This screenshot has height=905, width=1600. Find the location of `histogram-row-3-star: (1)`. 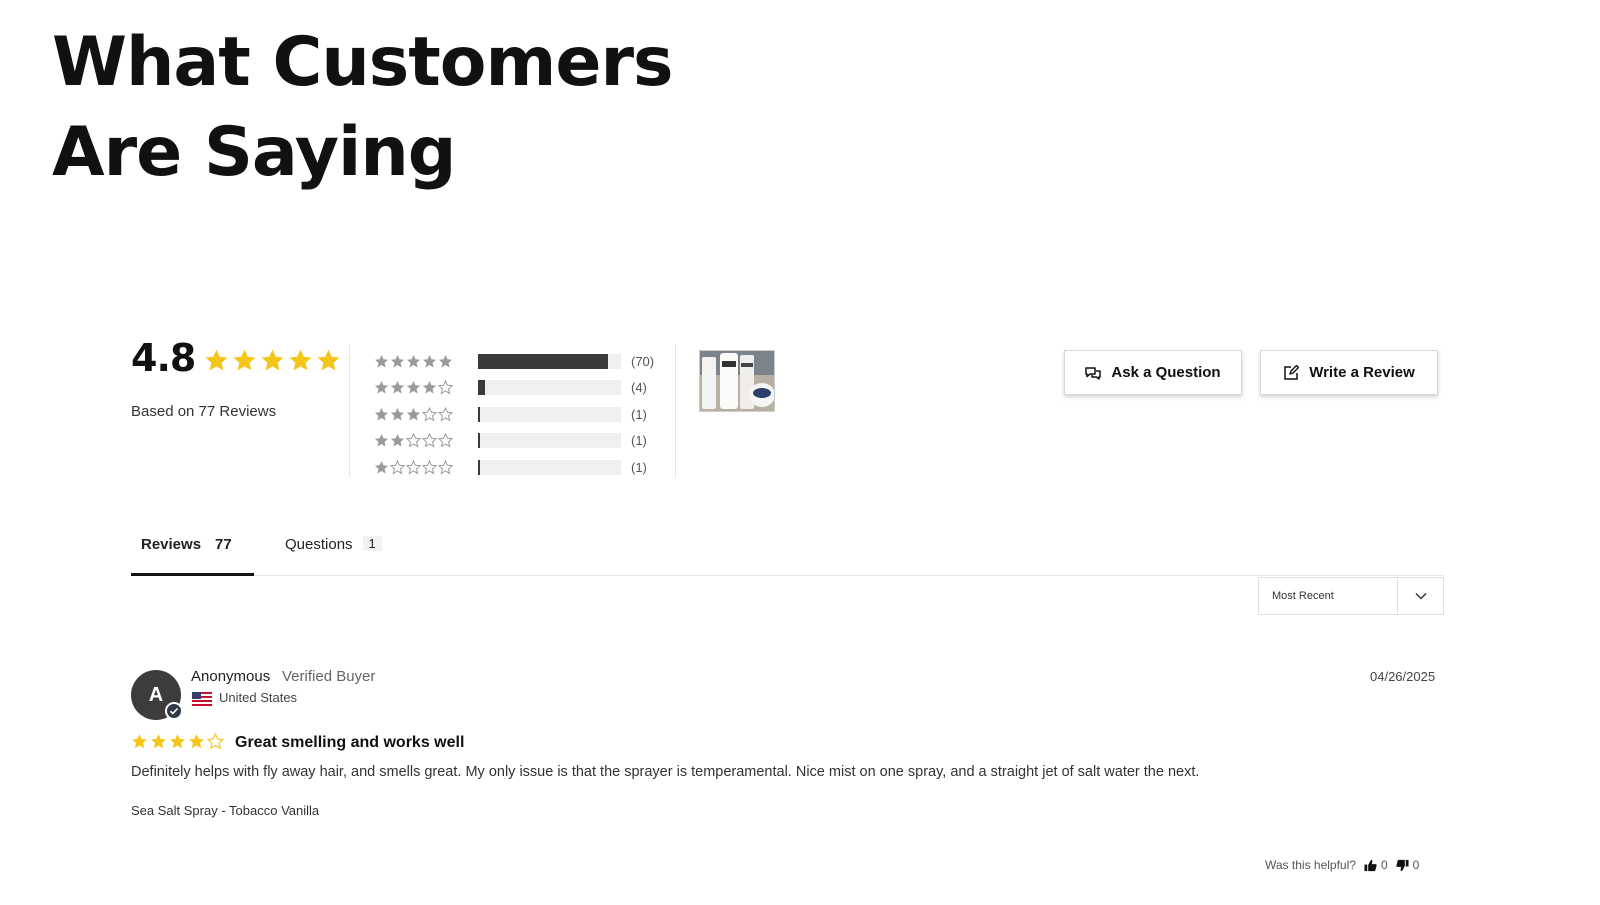

histogram-row-3-star: (1) is located at coordinates (514, 414).